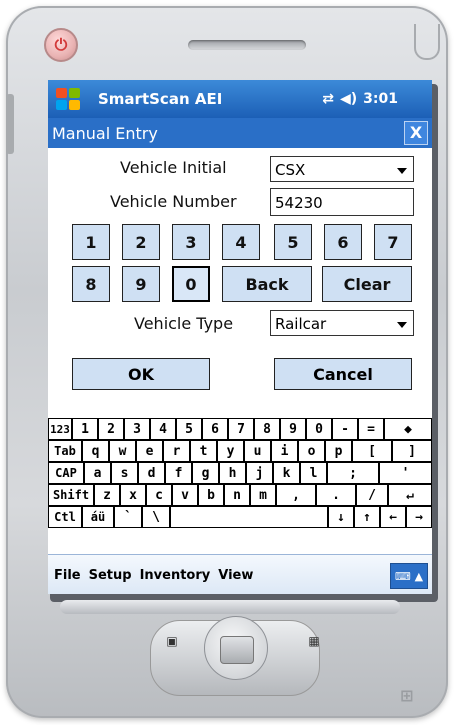  What do you see at coordinates (402, 325) in the screenshot?
I see `chevron-down-icon` at bounding box center [402, 325].